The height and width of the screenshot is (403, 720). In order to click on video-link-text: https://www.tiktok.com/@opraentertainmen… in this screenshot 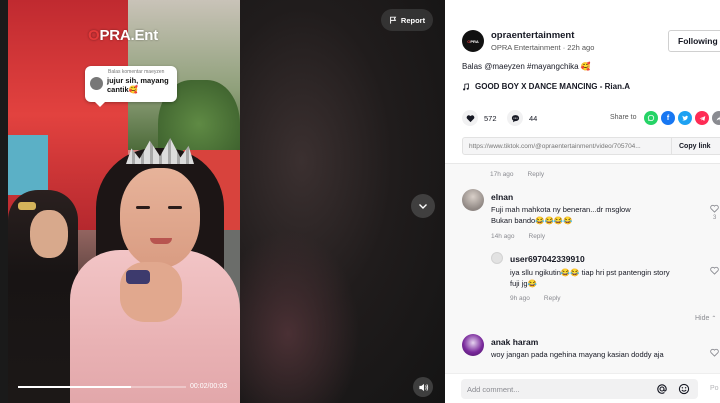, I will do `click(567, 146)`.